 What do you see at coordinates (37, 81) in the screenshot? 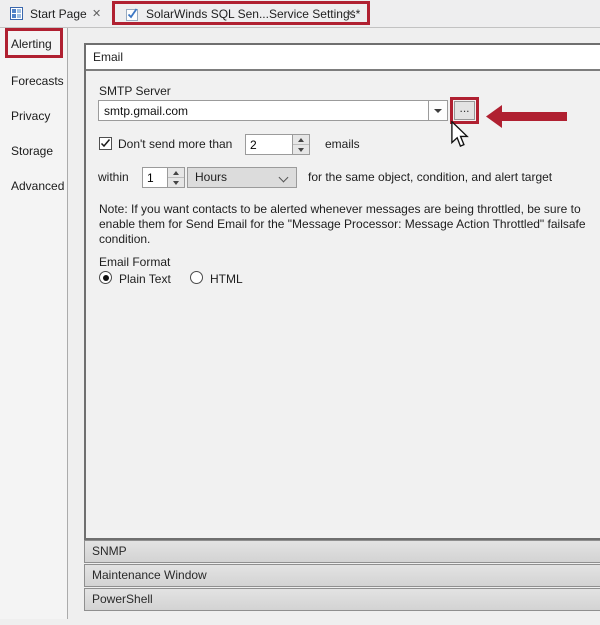
I see `sidebar-item-forecasts: Forecasts` at bounding box center [37, 81].